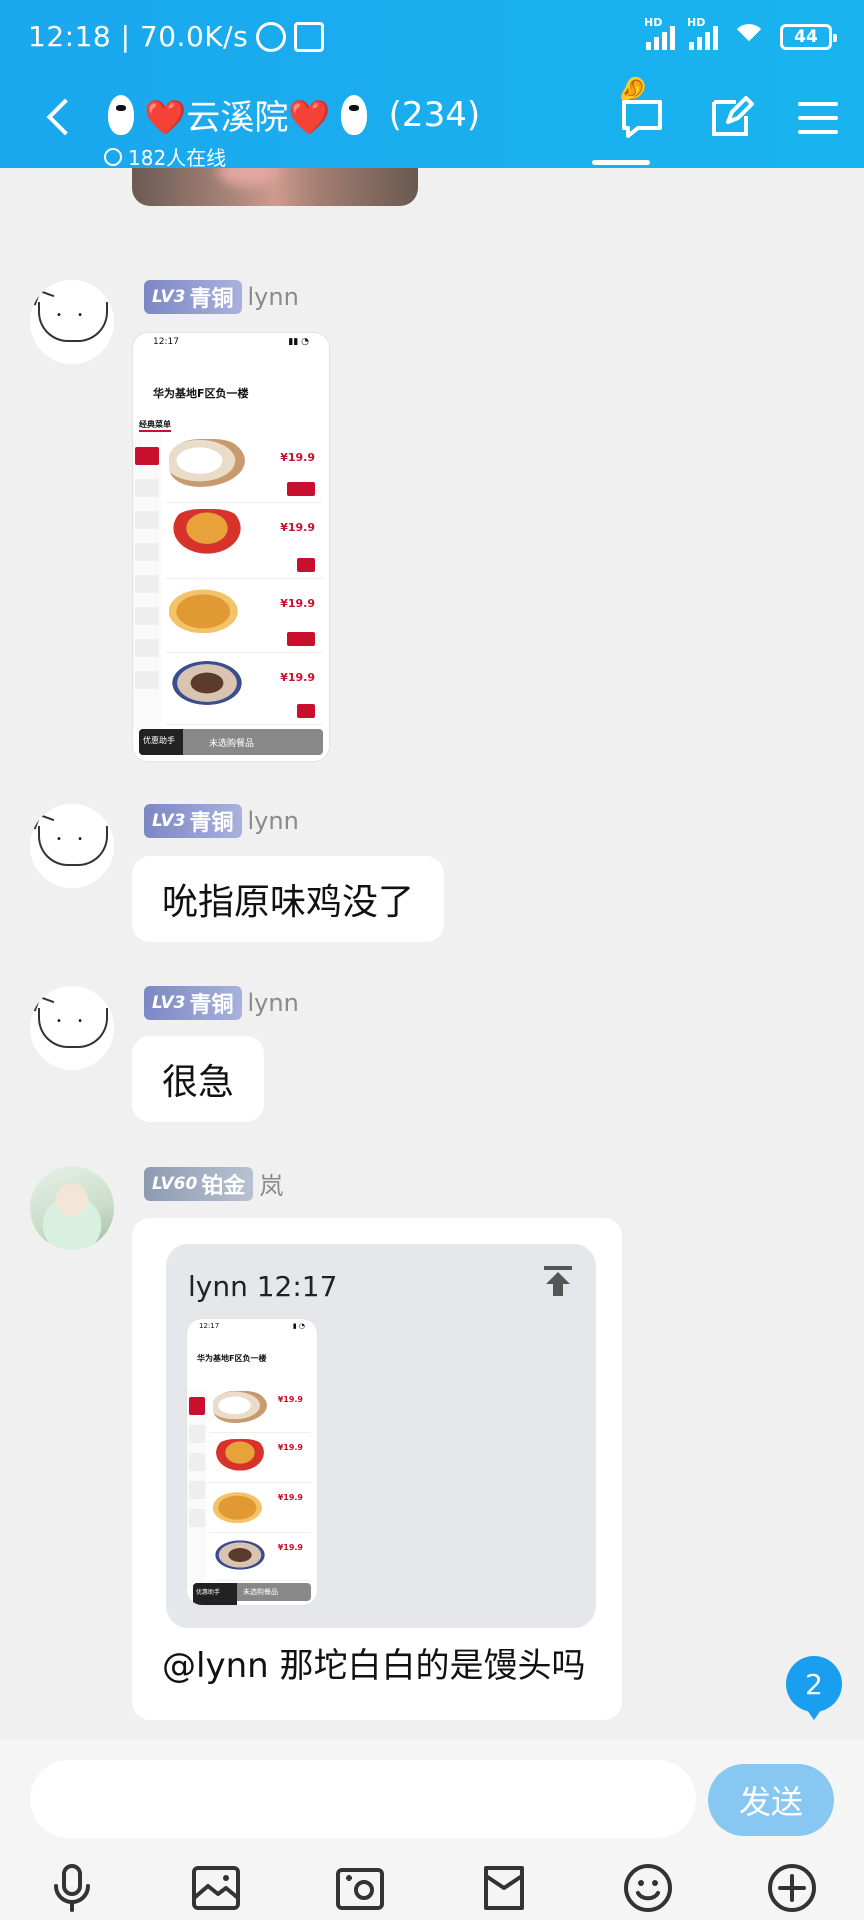 The height and width of the screenshot is (1920, 864). Describe the element at coordinates (138, 36) in the screenshot. I see `status-time-speed: 12:18 | 70.0K/s` at that location.